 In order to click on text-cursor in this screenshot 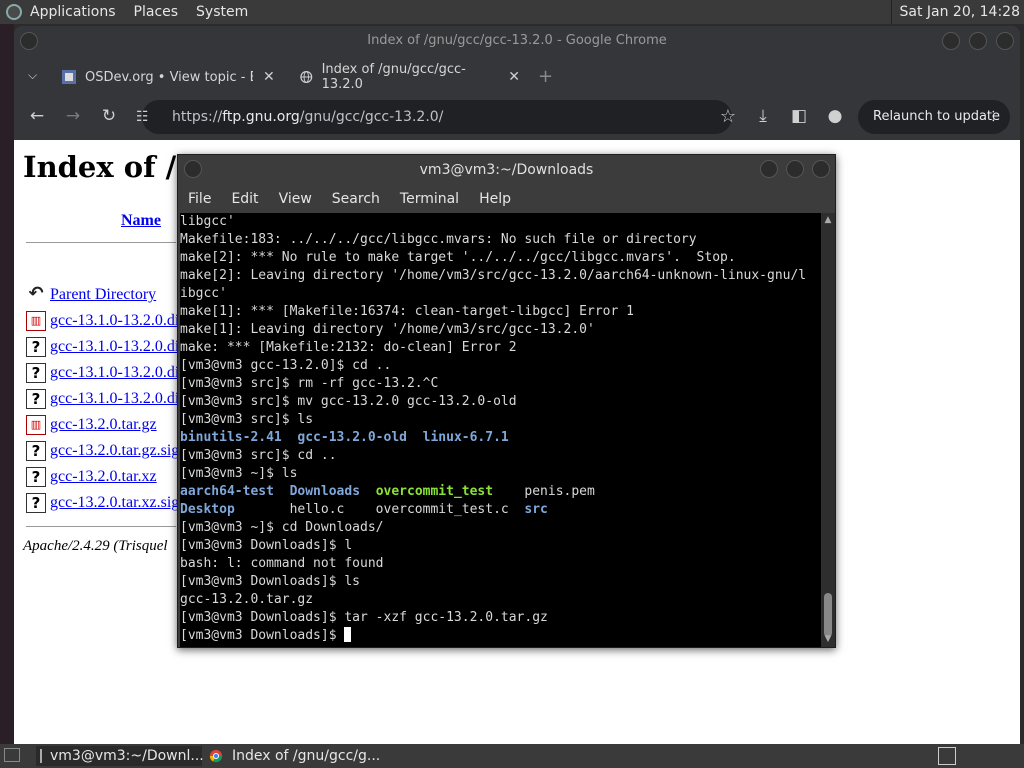, I will do `click(348, 634)`.